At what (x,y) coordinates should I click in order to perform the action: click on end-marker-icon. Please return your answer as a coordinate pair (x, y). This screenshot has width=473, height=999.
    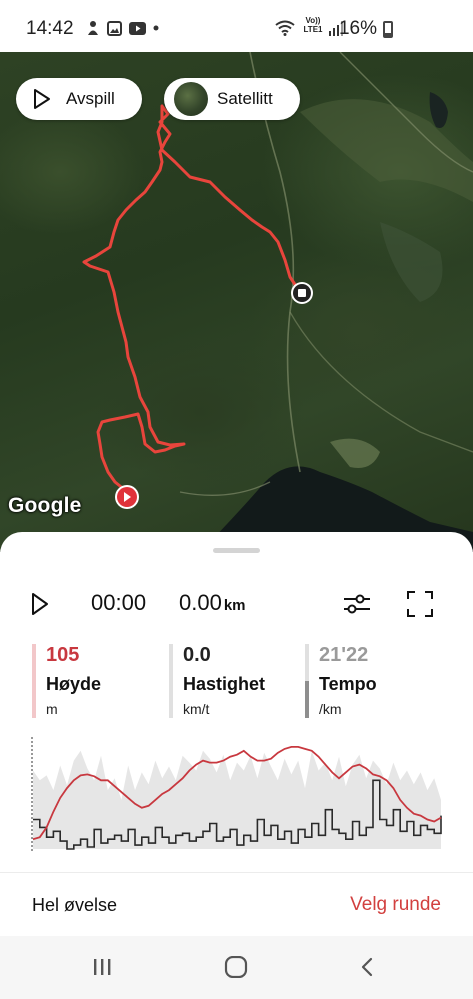
    Looking at the image, I should click on (302, 293).